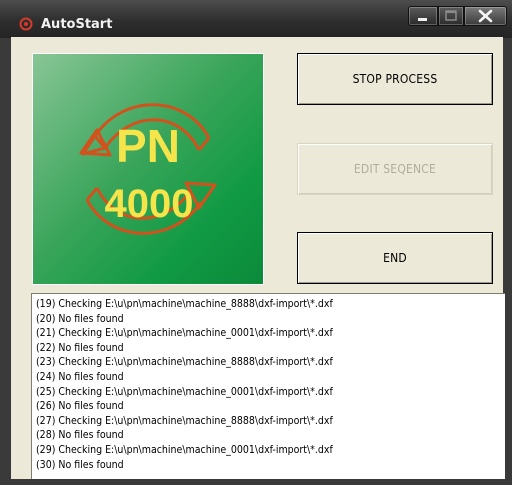 The height and width of the screenshot is (485, 512). I want to click on logo-text-4000: 4000, so click(149, 204).